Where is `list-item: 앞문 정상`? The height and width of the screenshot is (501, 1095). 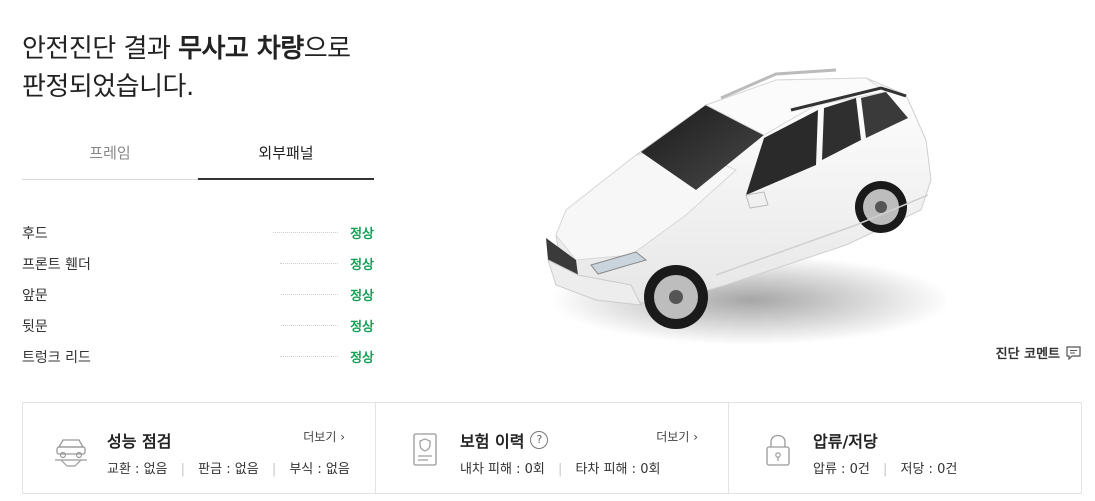 list-item: 앞문 정상 is located at coordinates (198, 294).